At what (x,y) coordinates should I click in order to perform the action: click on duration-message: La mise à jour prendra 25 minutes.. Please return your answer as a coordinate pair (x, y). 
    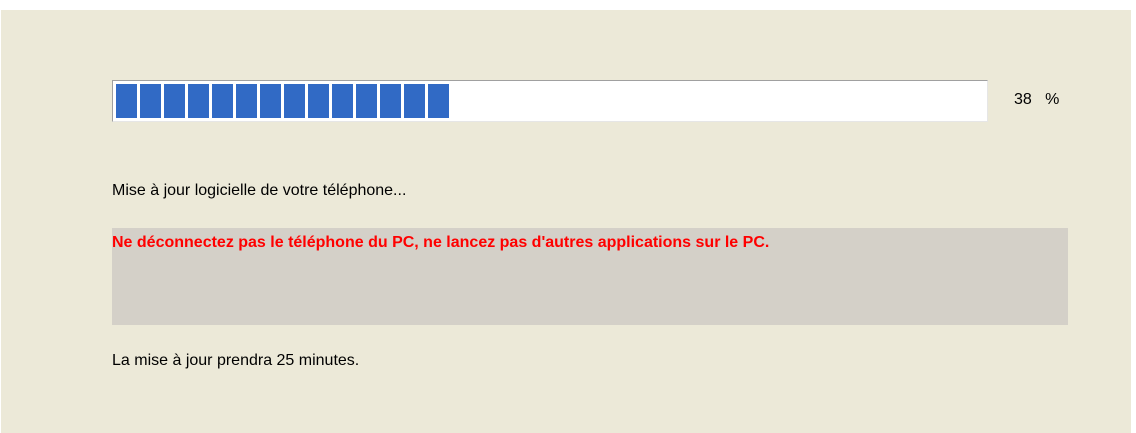
    Looking at the image, I should click on (236, 360).